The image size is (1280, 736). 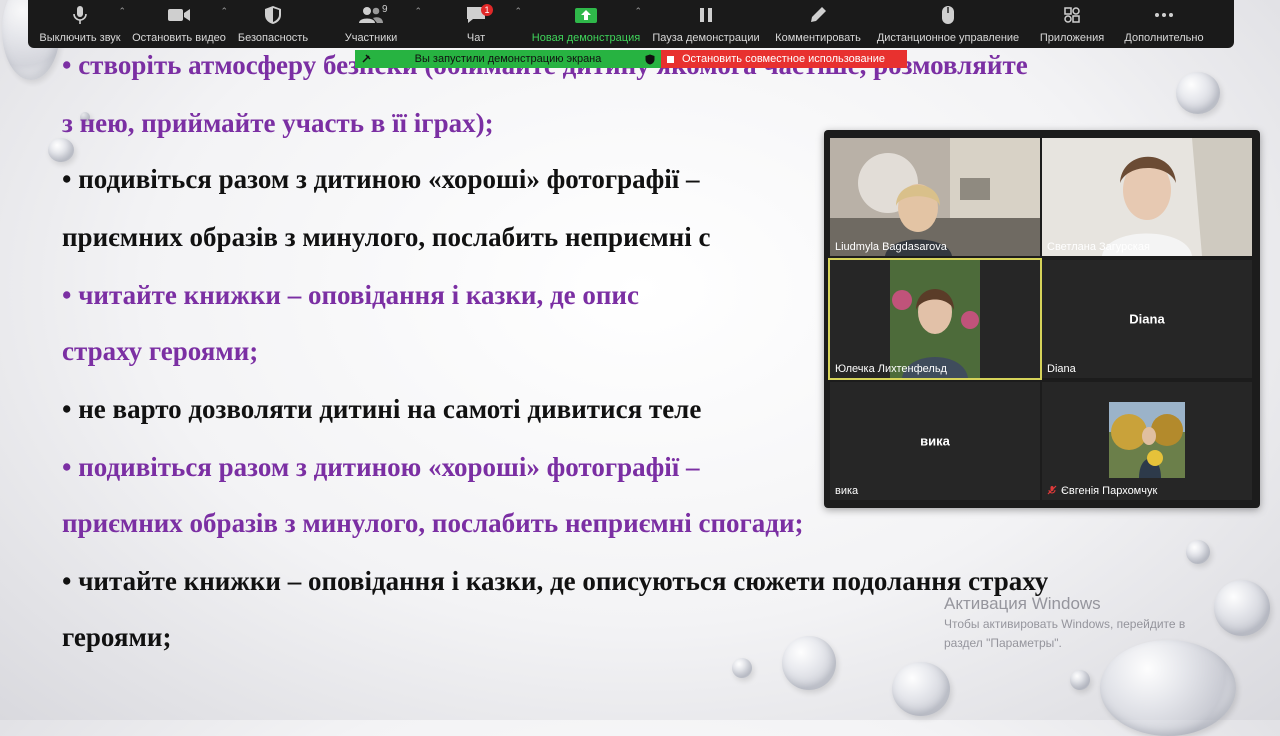 What do you see at coordinates (179, 15) in the screenshot?
I see `video-camera-icon` at bounding box center [179, 15].